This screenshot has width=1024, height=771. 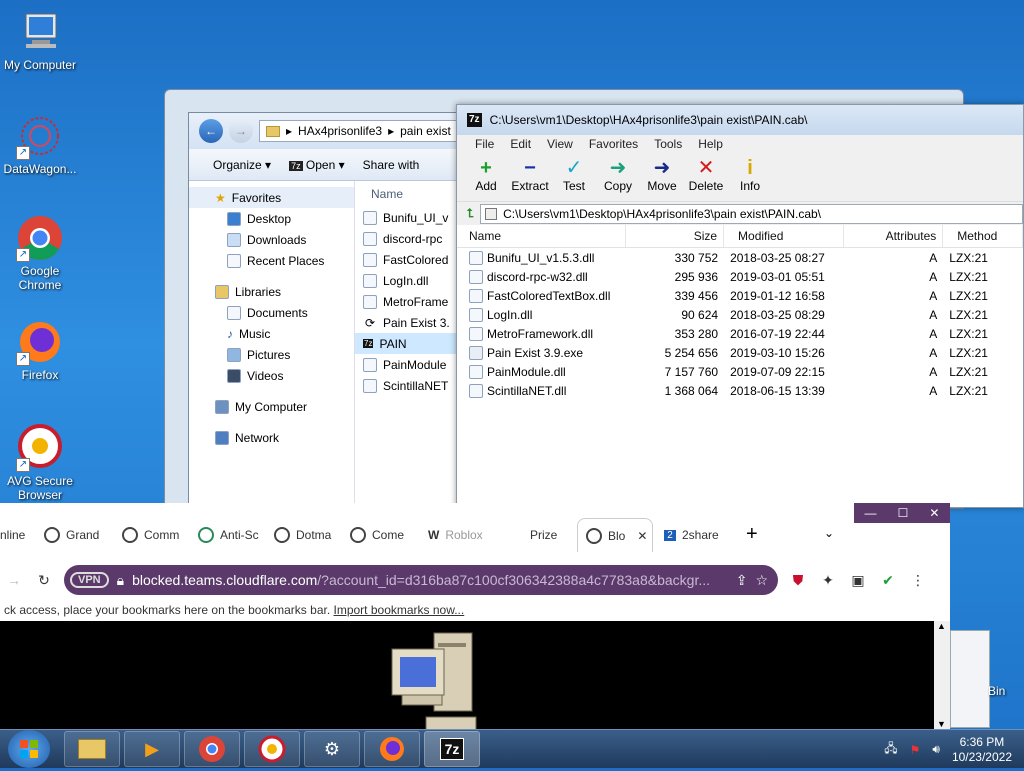 I want to click on file-row: discord-rpc, so click(x=411, y=238).